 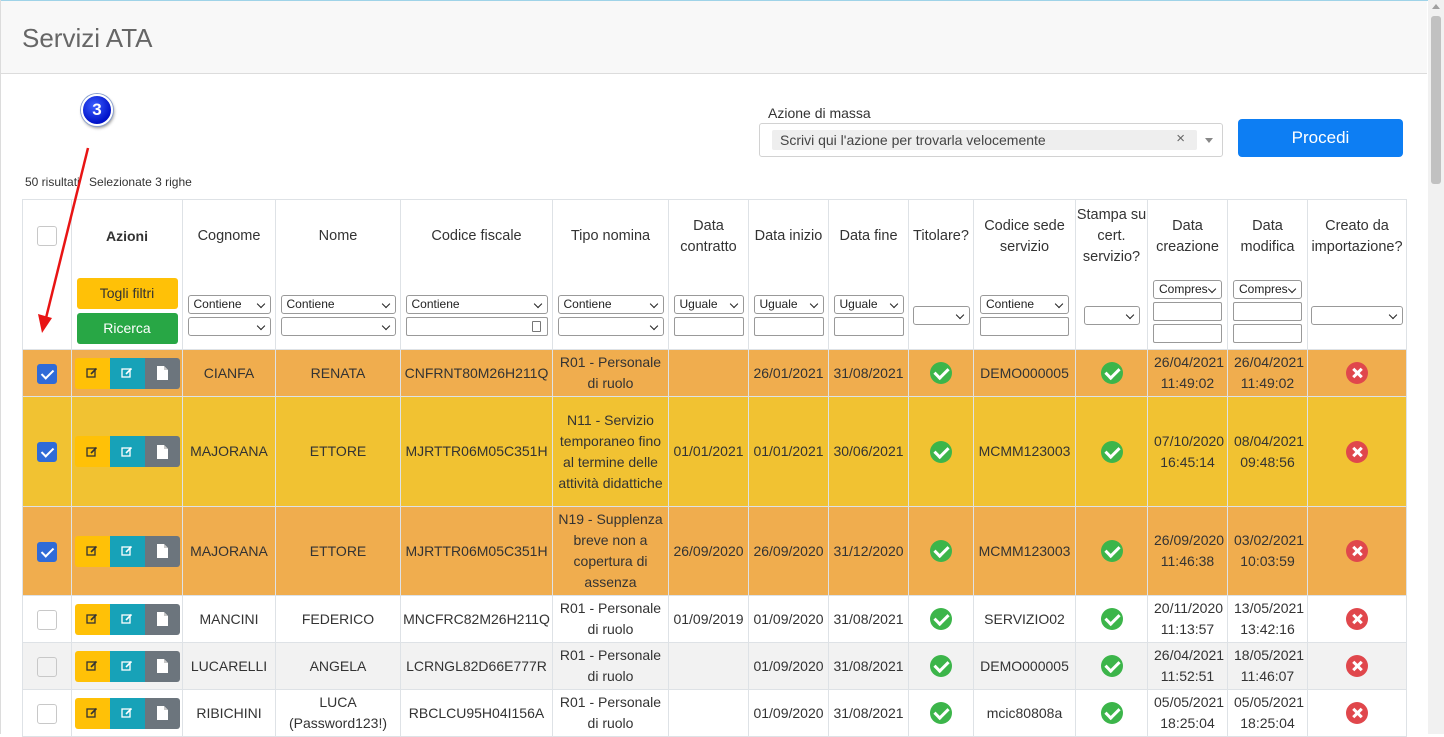 What do you see at coordinates (788, 451) in the screenshot?
I see `cell-data-inizio: 01/01/2021` at bounding box center [788, 451].